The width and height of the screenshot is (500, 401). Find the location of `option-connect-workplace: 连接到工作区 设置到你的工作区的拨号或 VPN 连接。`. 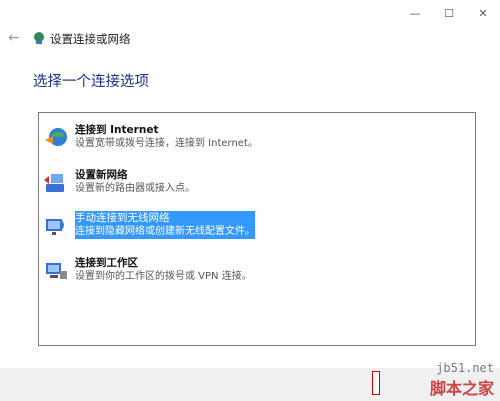

option-connect-workplace: 连接到工作区 设置到你的工作区的拨号或 VPN 连接。 is located at coordinates (147, 273).